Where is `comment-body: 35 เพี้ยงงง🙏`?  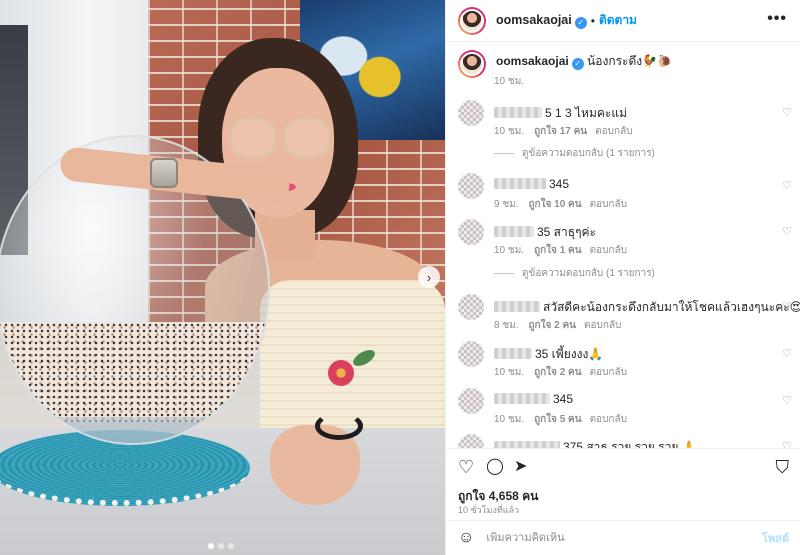 comment-body: 35 เพี้ยงงง🙏 is located at coordinates (569, 354).